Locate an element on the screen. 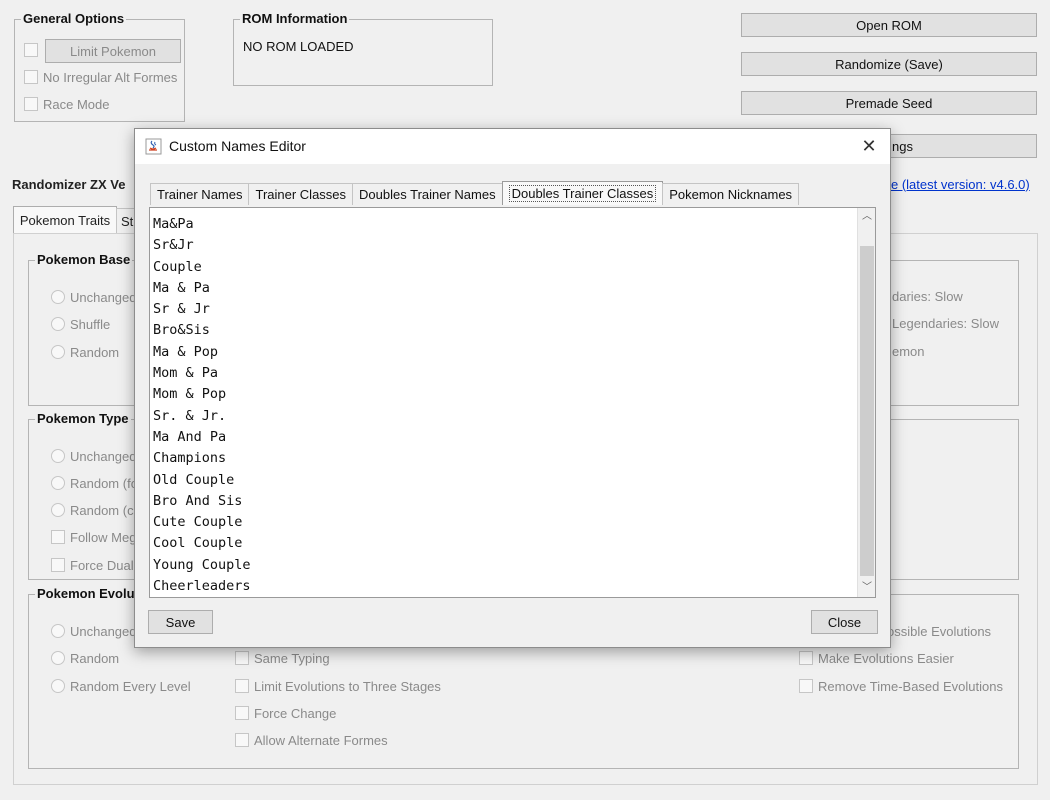  tab-pokemon-nicknames: Pokemon Nicknames is located at coordinates (731, 194).